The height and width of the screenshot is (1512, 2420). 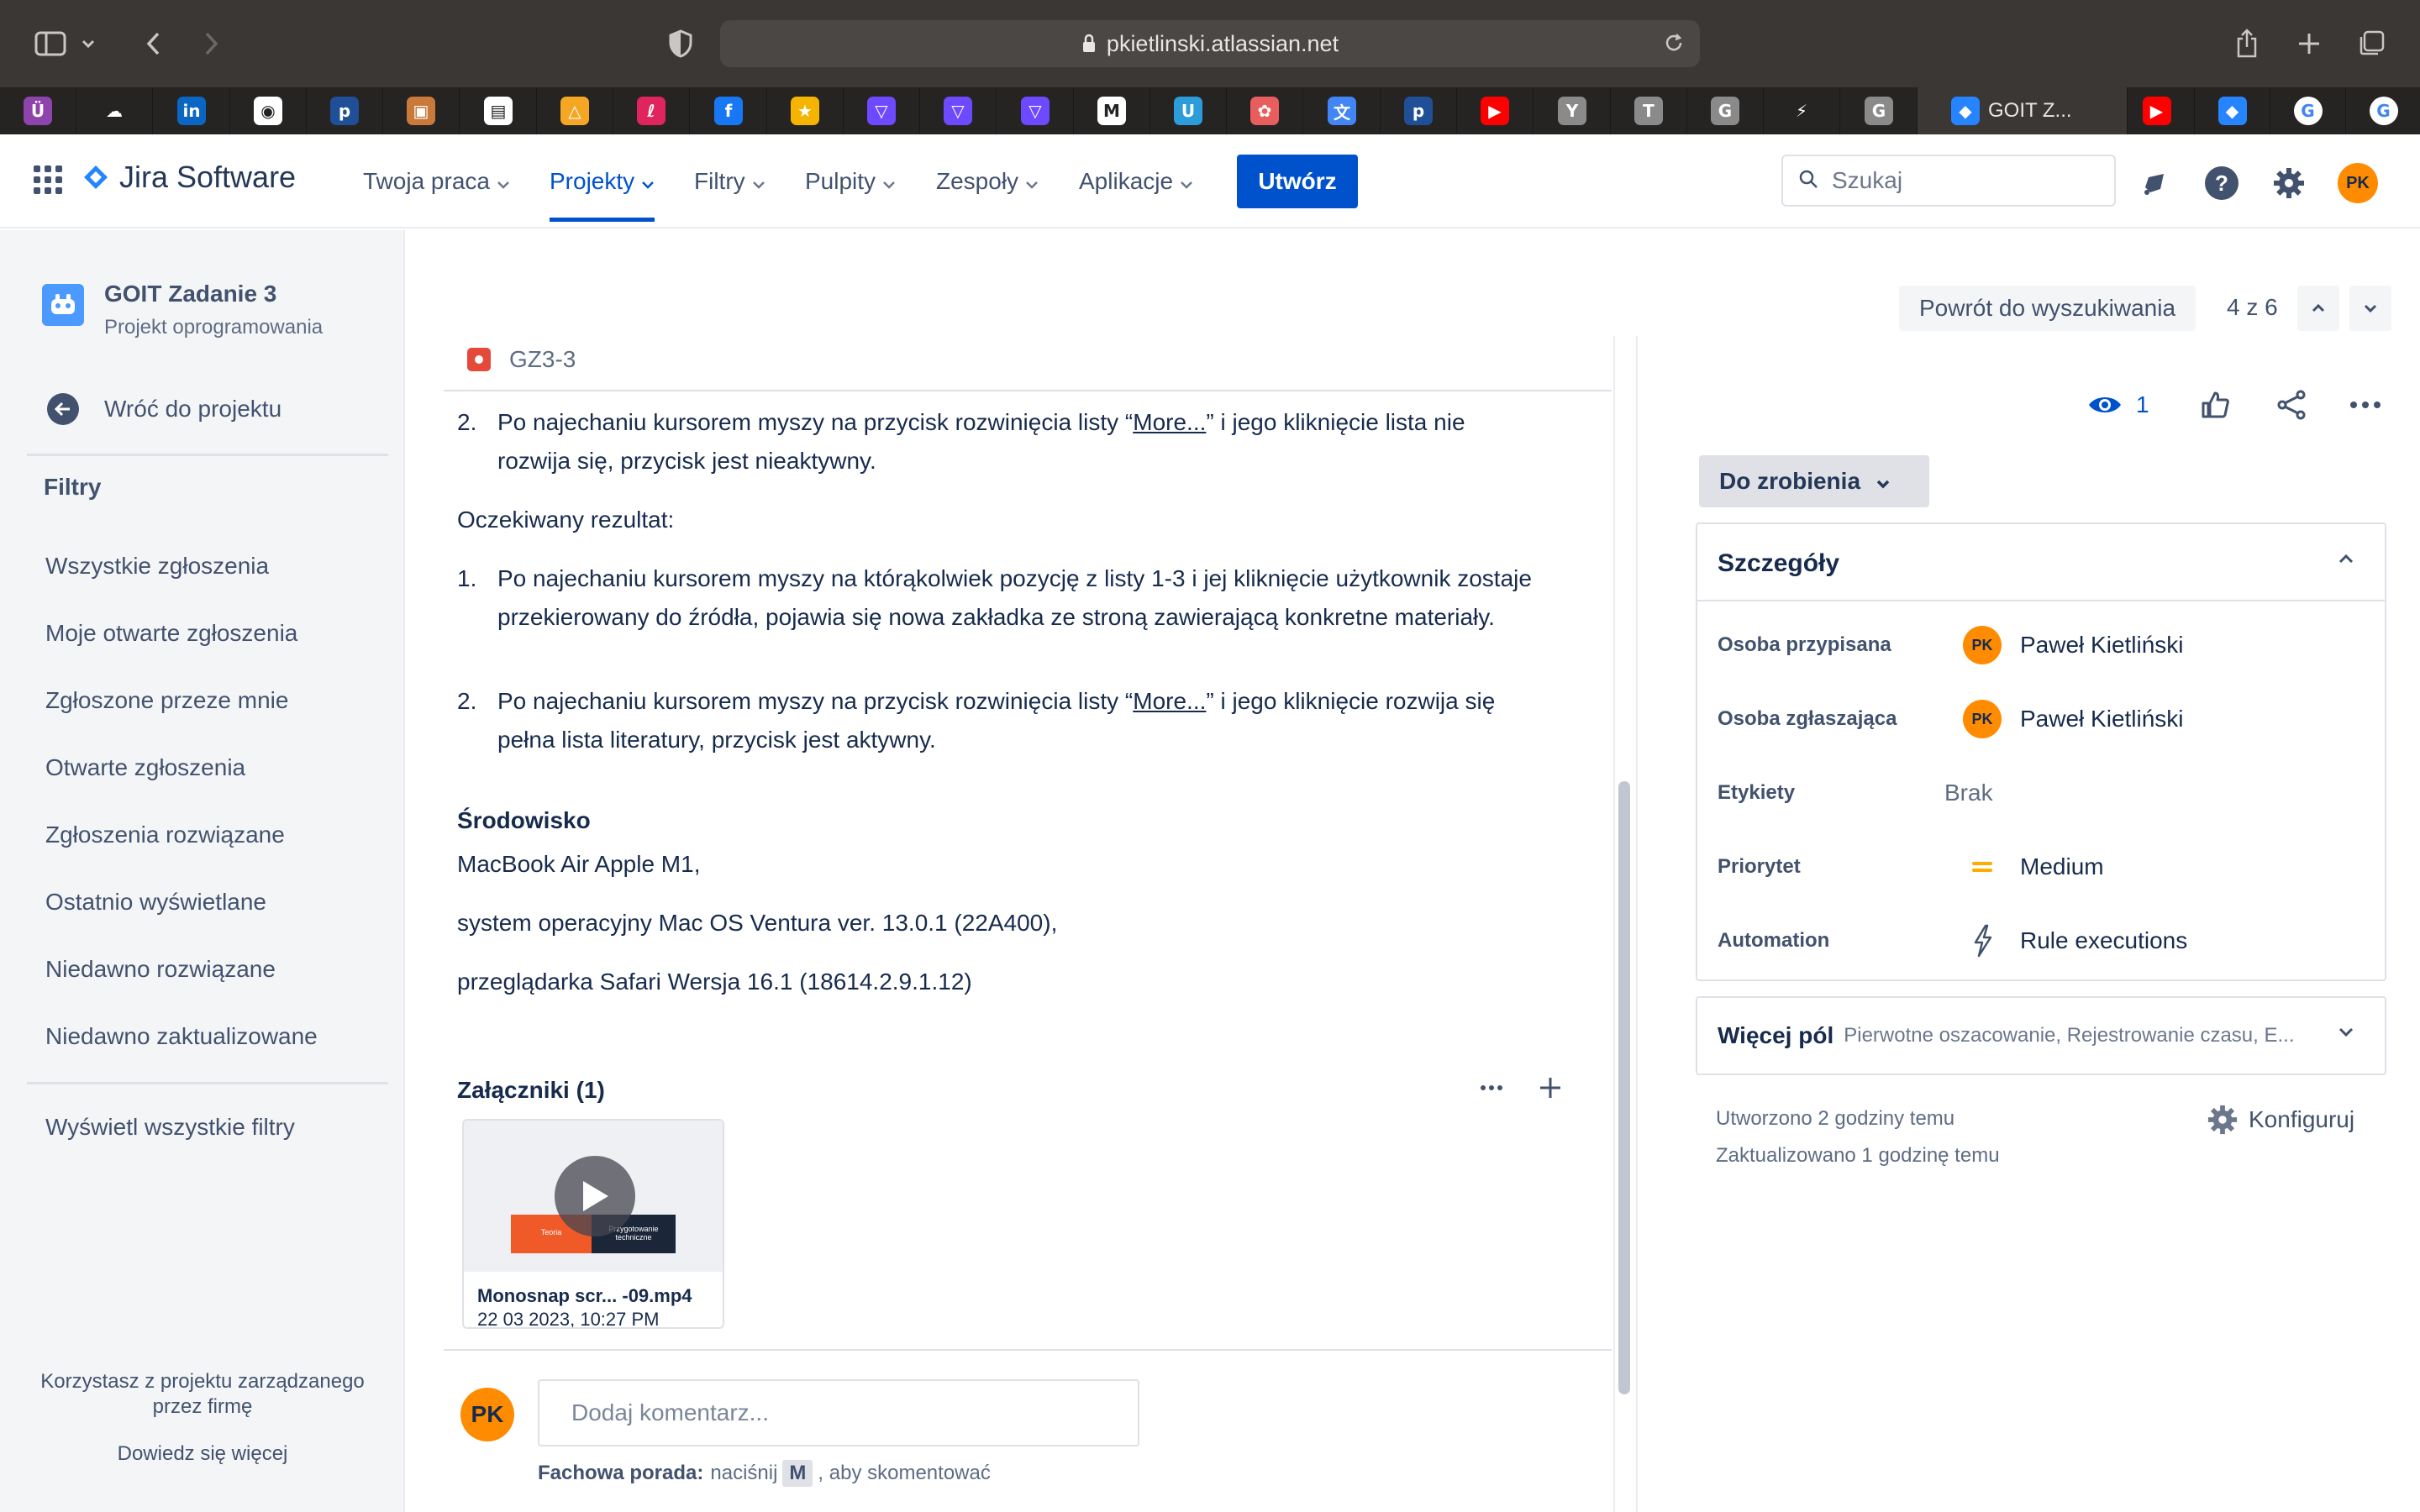 What do you see at coordinates (1726, 110) in the screenshot?
I see `favorite-g-22: G` at bounding box center [1726, 110].